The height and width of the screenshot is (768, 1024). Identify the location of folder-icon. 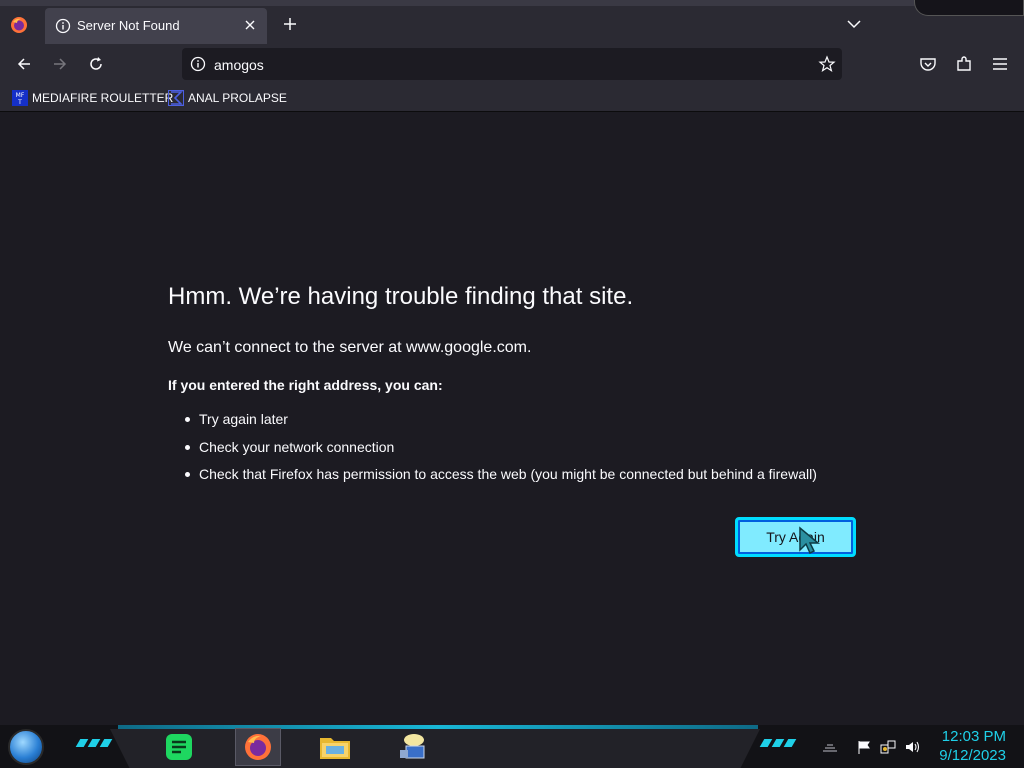
(335, 748).